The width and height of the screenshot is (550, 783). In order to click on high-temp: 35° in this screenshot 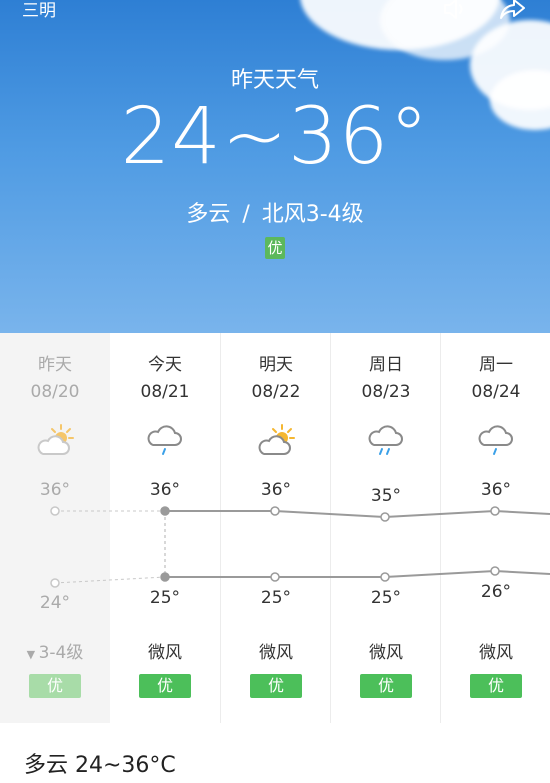, I will do `click(386, 496)`.